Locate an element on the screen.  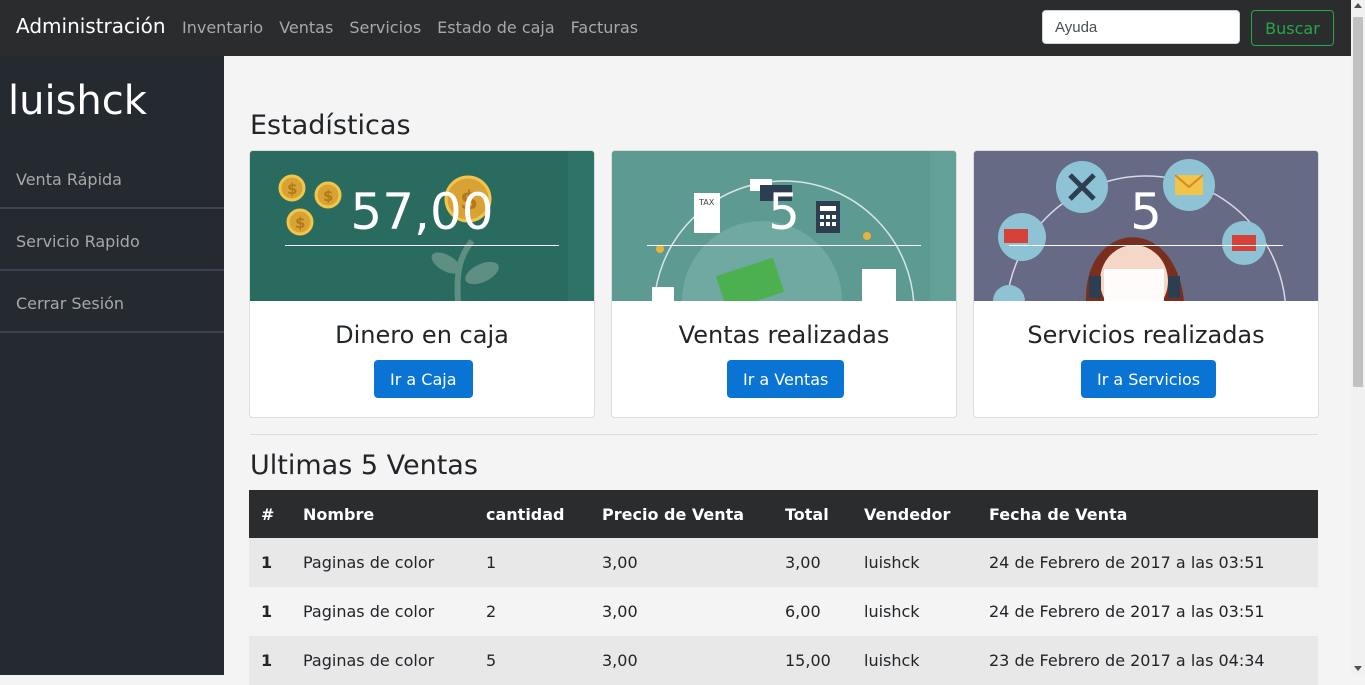
card-ventas-realizadas: TAX 5 Ventas realizadas Ir a Ventas is located at coordinates (784, 284).